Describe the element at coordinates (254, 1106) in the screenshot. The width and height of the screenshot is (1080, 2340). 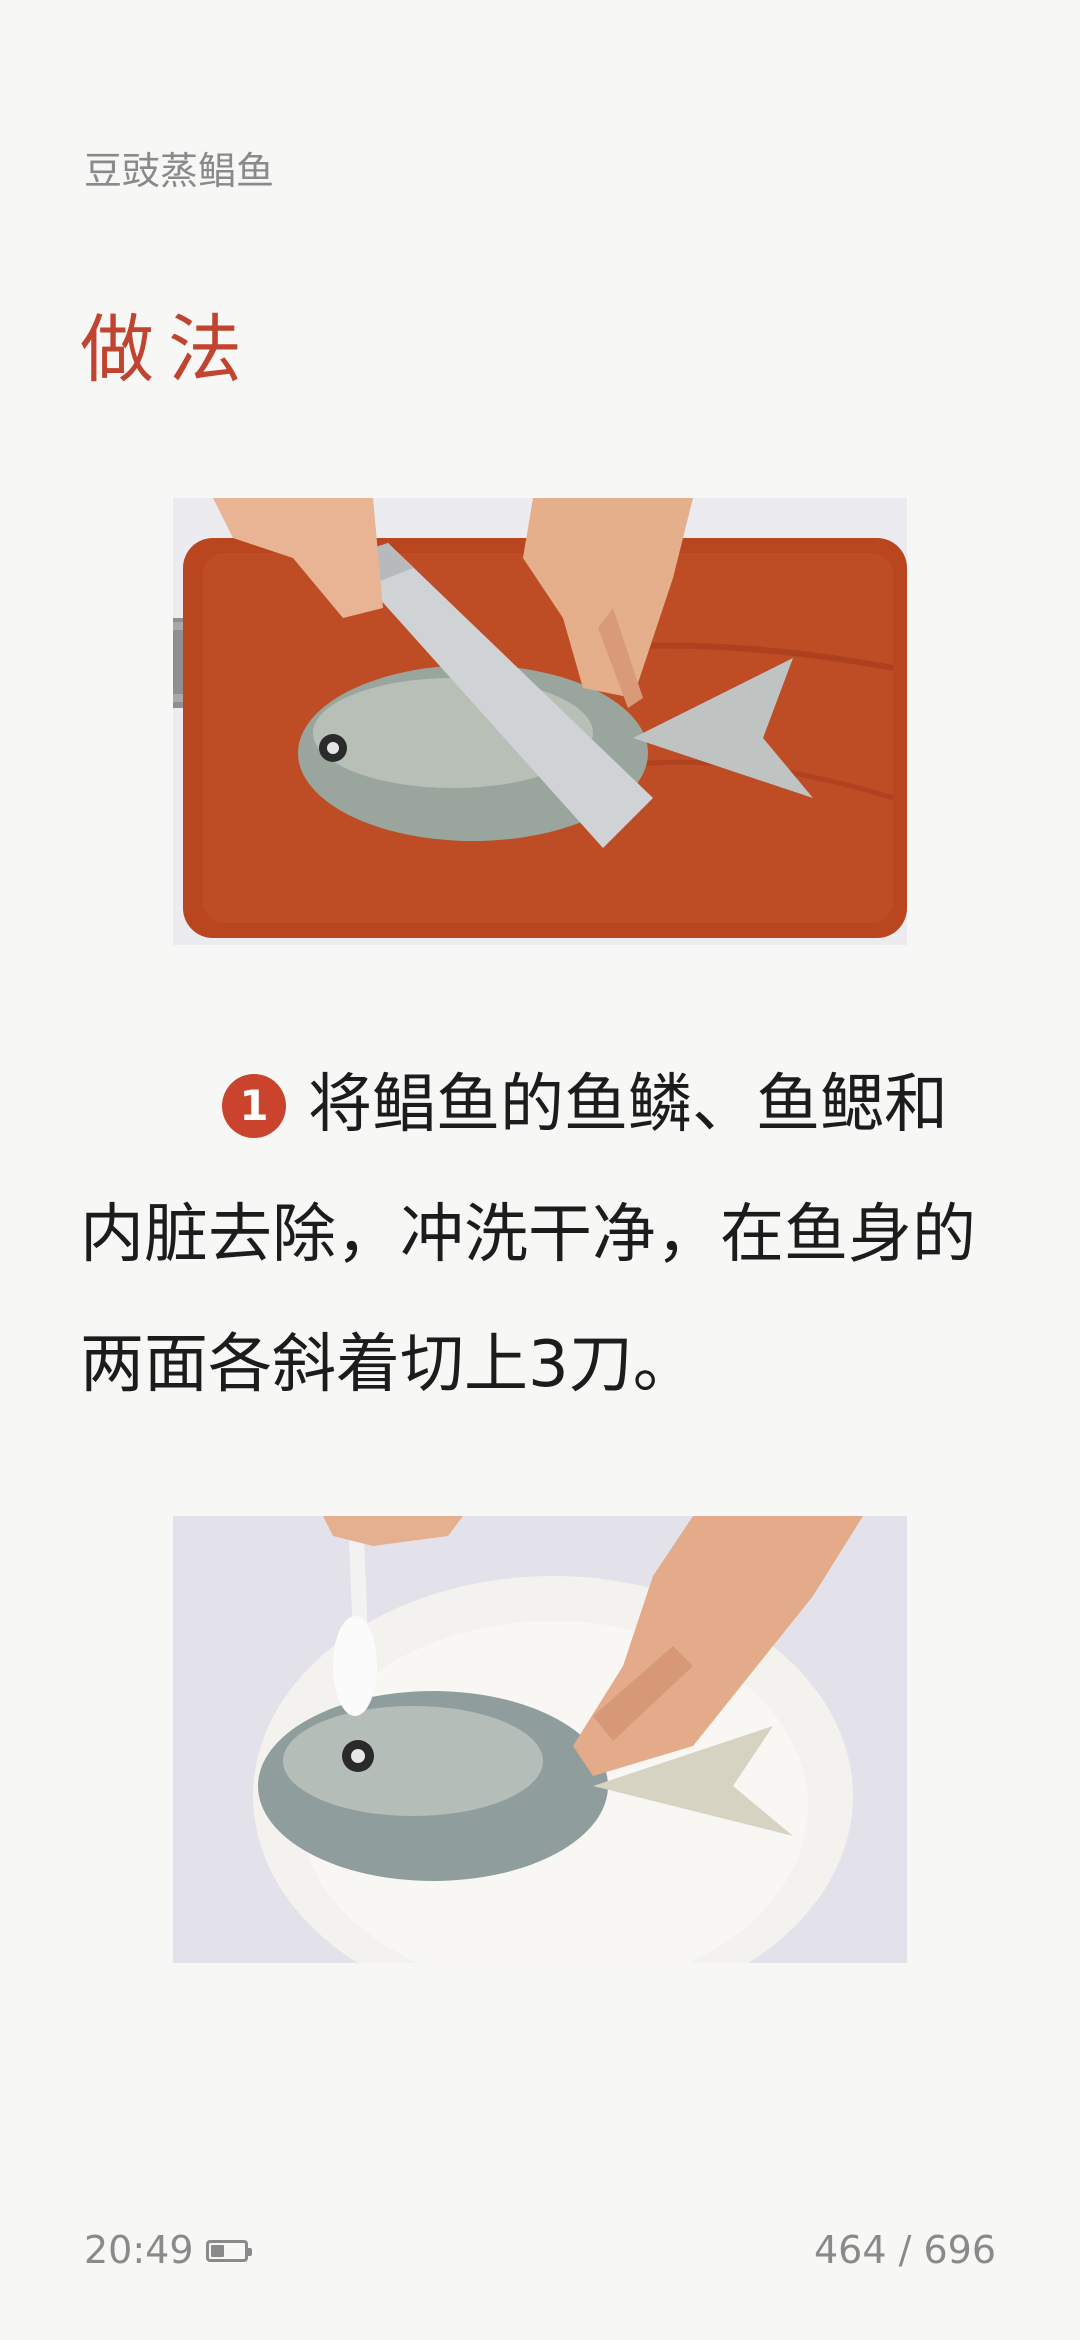
I see `step-number-badge: 1` at that location.